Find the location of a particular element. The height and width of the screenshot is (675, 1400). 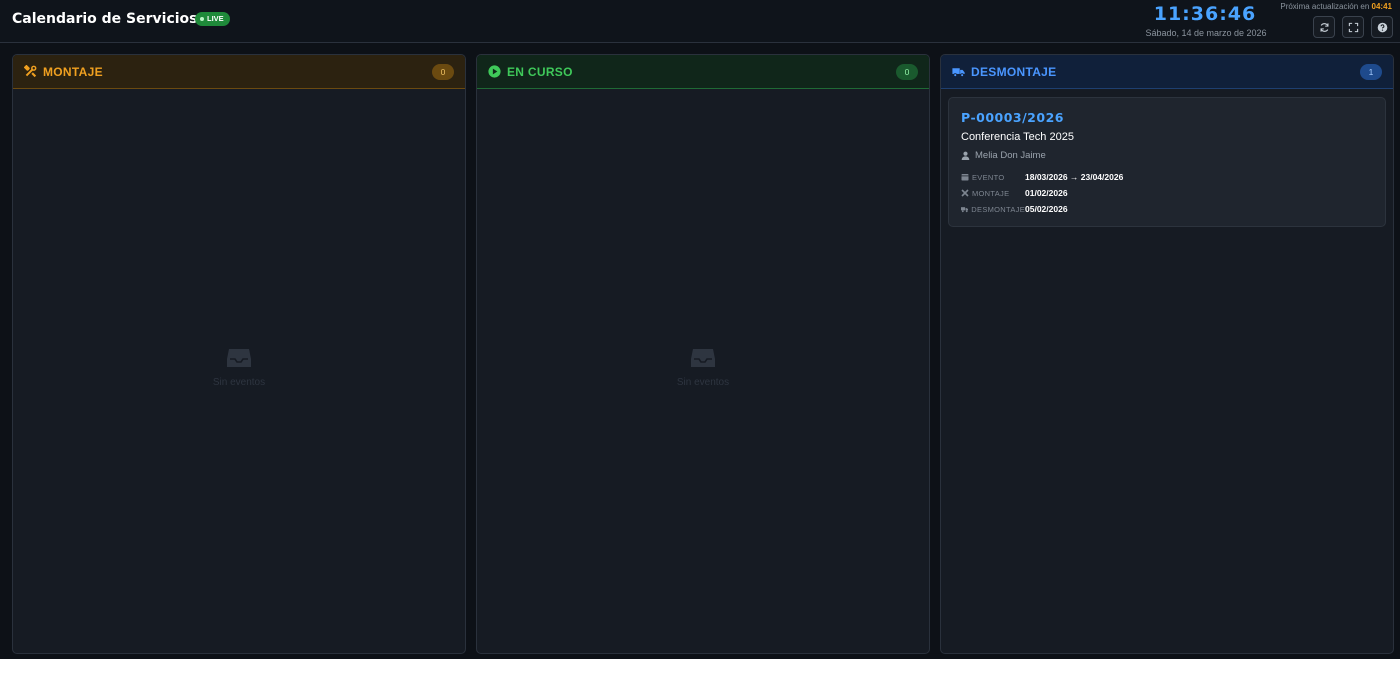

refresh-button is located at coordinates (1324, 27).